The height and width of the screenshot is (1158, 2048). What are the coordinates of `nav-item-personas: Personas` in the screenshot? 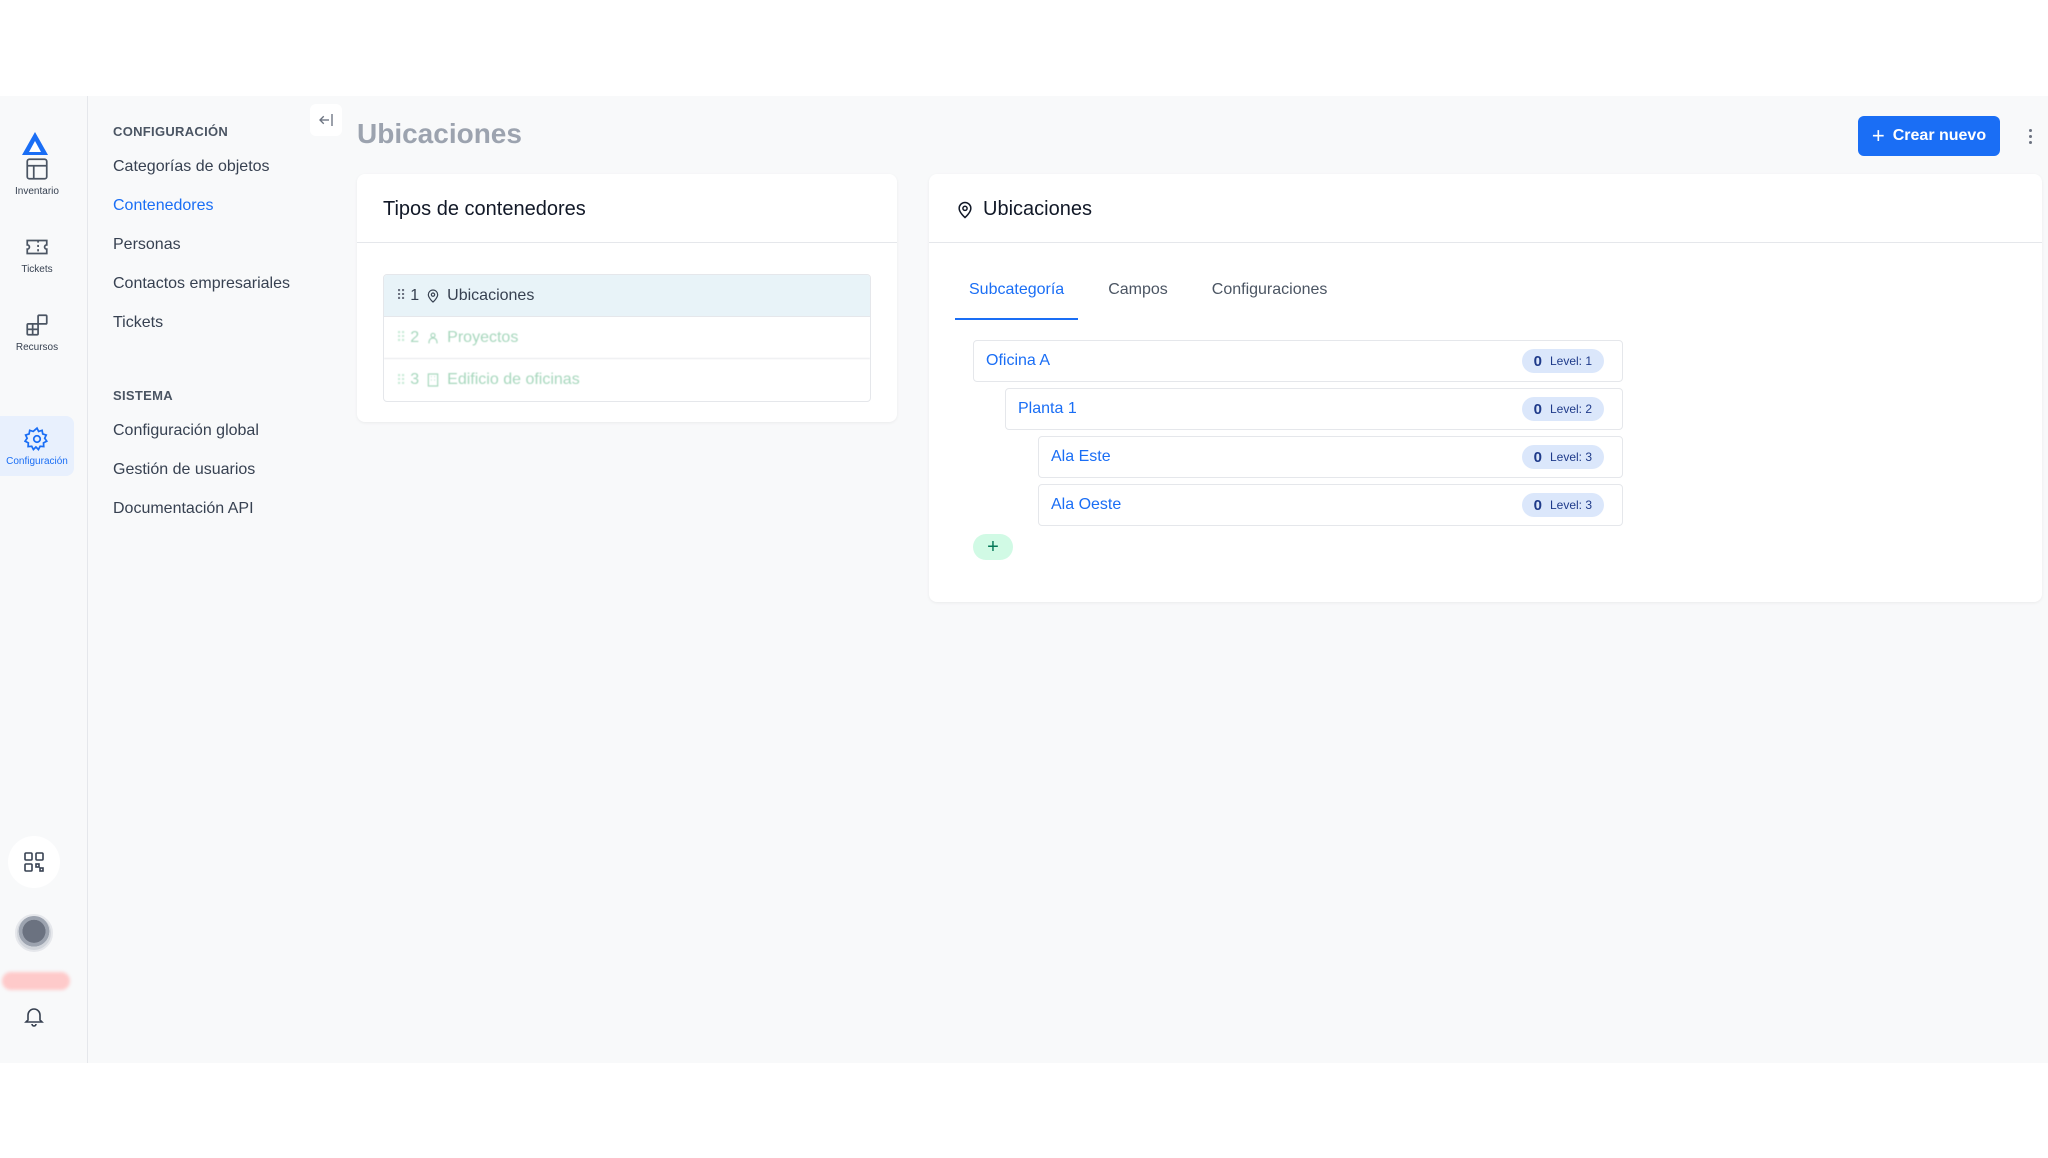 It's located at (147, 245).